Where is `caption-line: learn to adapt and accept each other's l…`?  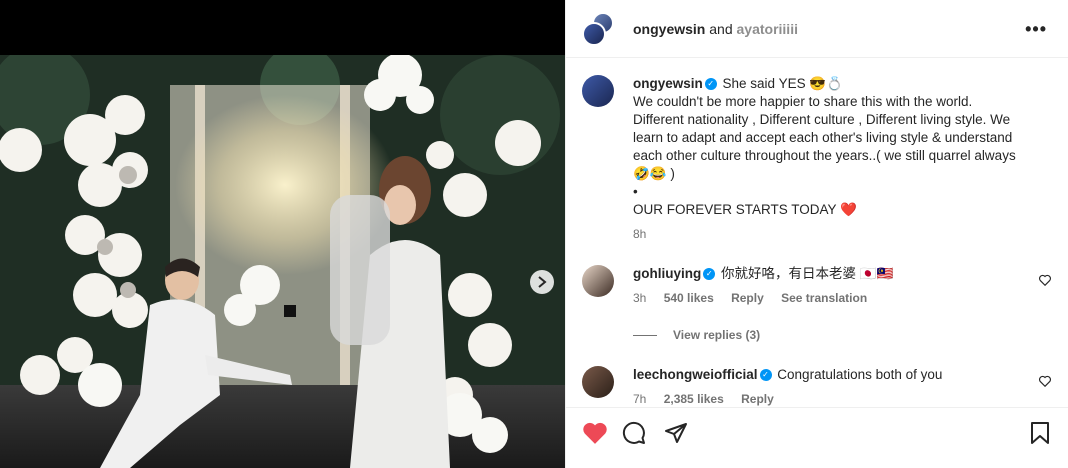 caption-line: learn to adapt and accept each other's l… is located at coordinates (823, 137).